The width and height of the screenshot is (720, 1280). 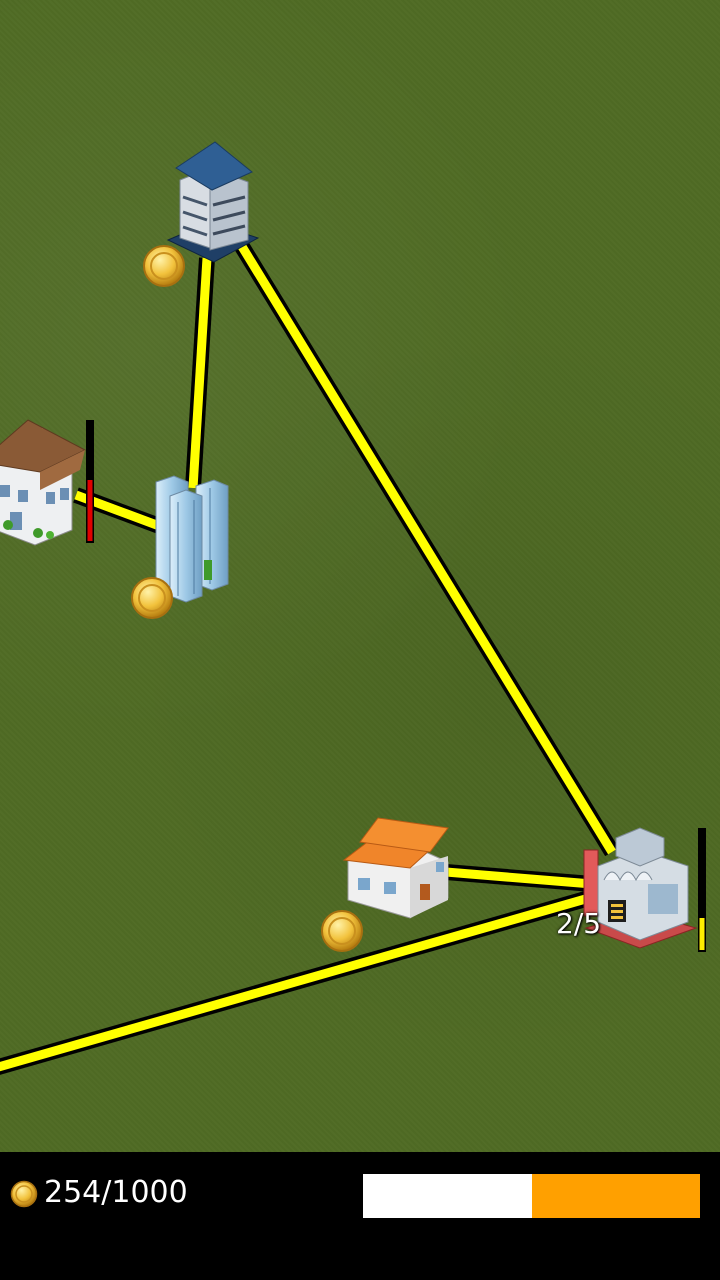 What do you see at coordinates (299, 981) in the screenshot?
I see `road-factory-to-offscreen` at bounding box center [299, 981].